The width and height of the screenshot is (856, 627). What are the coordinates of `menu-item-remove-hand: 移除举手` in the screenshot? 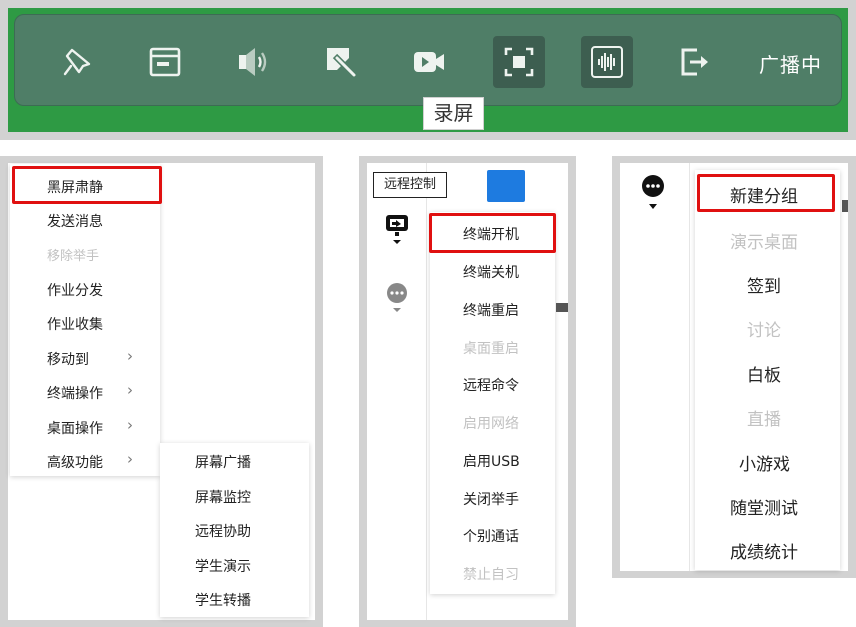 It's located at (73, 256).